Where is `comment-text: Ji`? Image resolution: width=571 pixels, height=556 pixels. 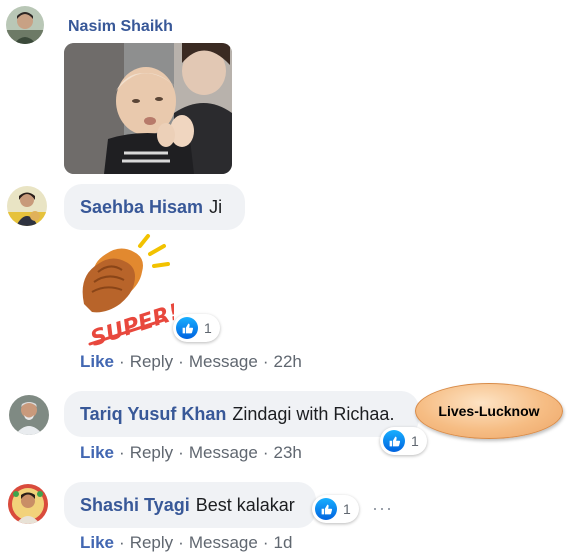
comment-text: Ji is located at coordinates (216, 206).